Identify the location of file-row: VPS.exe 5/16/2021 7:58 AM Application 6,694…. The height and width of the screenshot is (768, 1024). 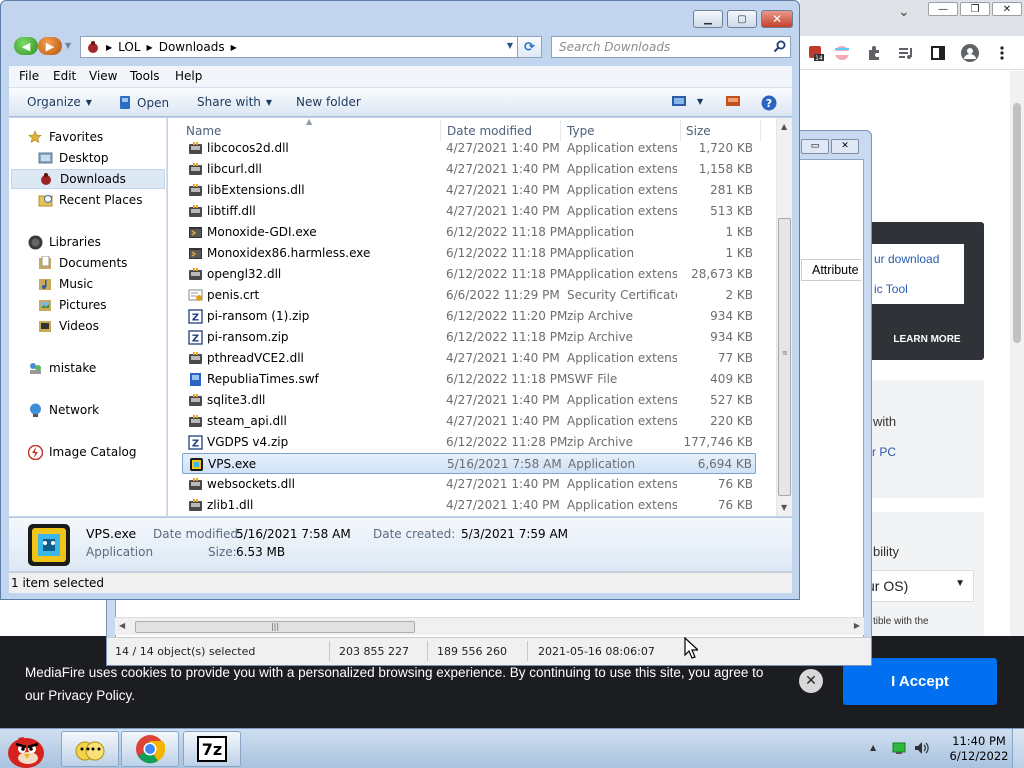
(469, 463).